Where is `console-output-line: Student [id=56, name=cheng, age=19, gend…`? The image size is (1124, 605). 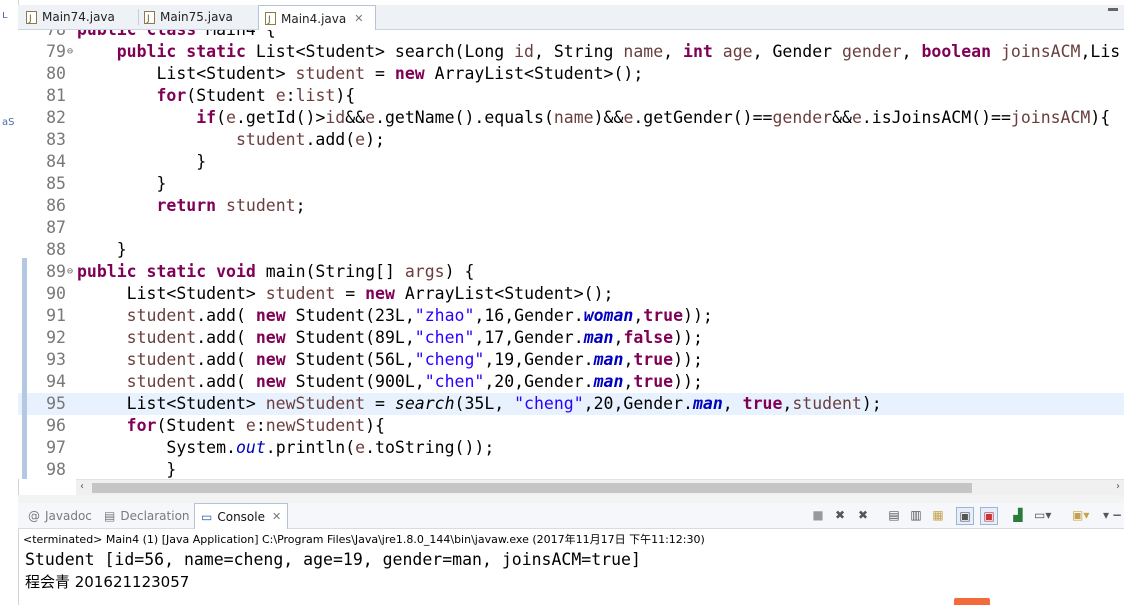 console-output-line: Student [id=56, name=cheng, age=19, gend… is located at coordinates (333, 559).